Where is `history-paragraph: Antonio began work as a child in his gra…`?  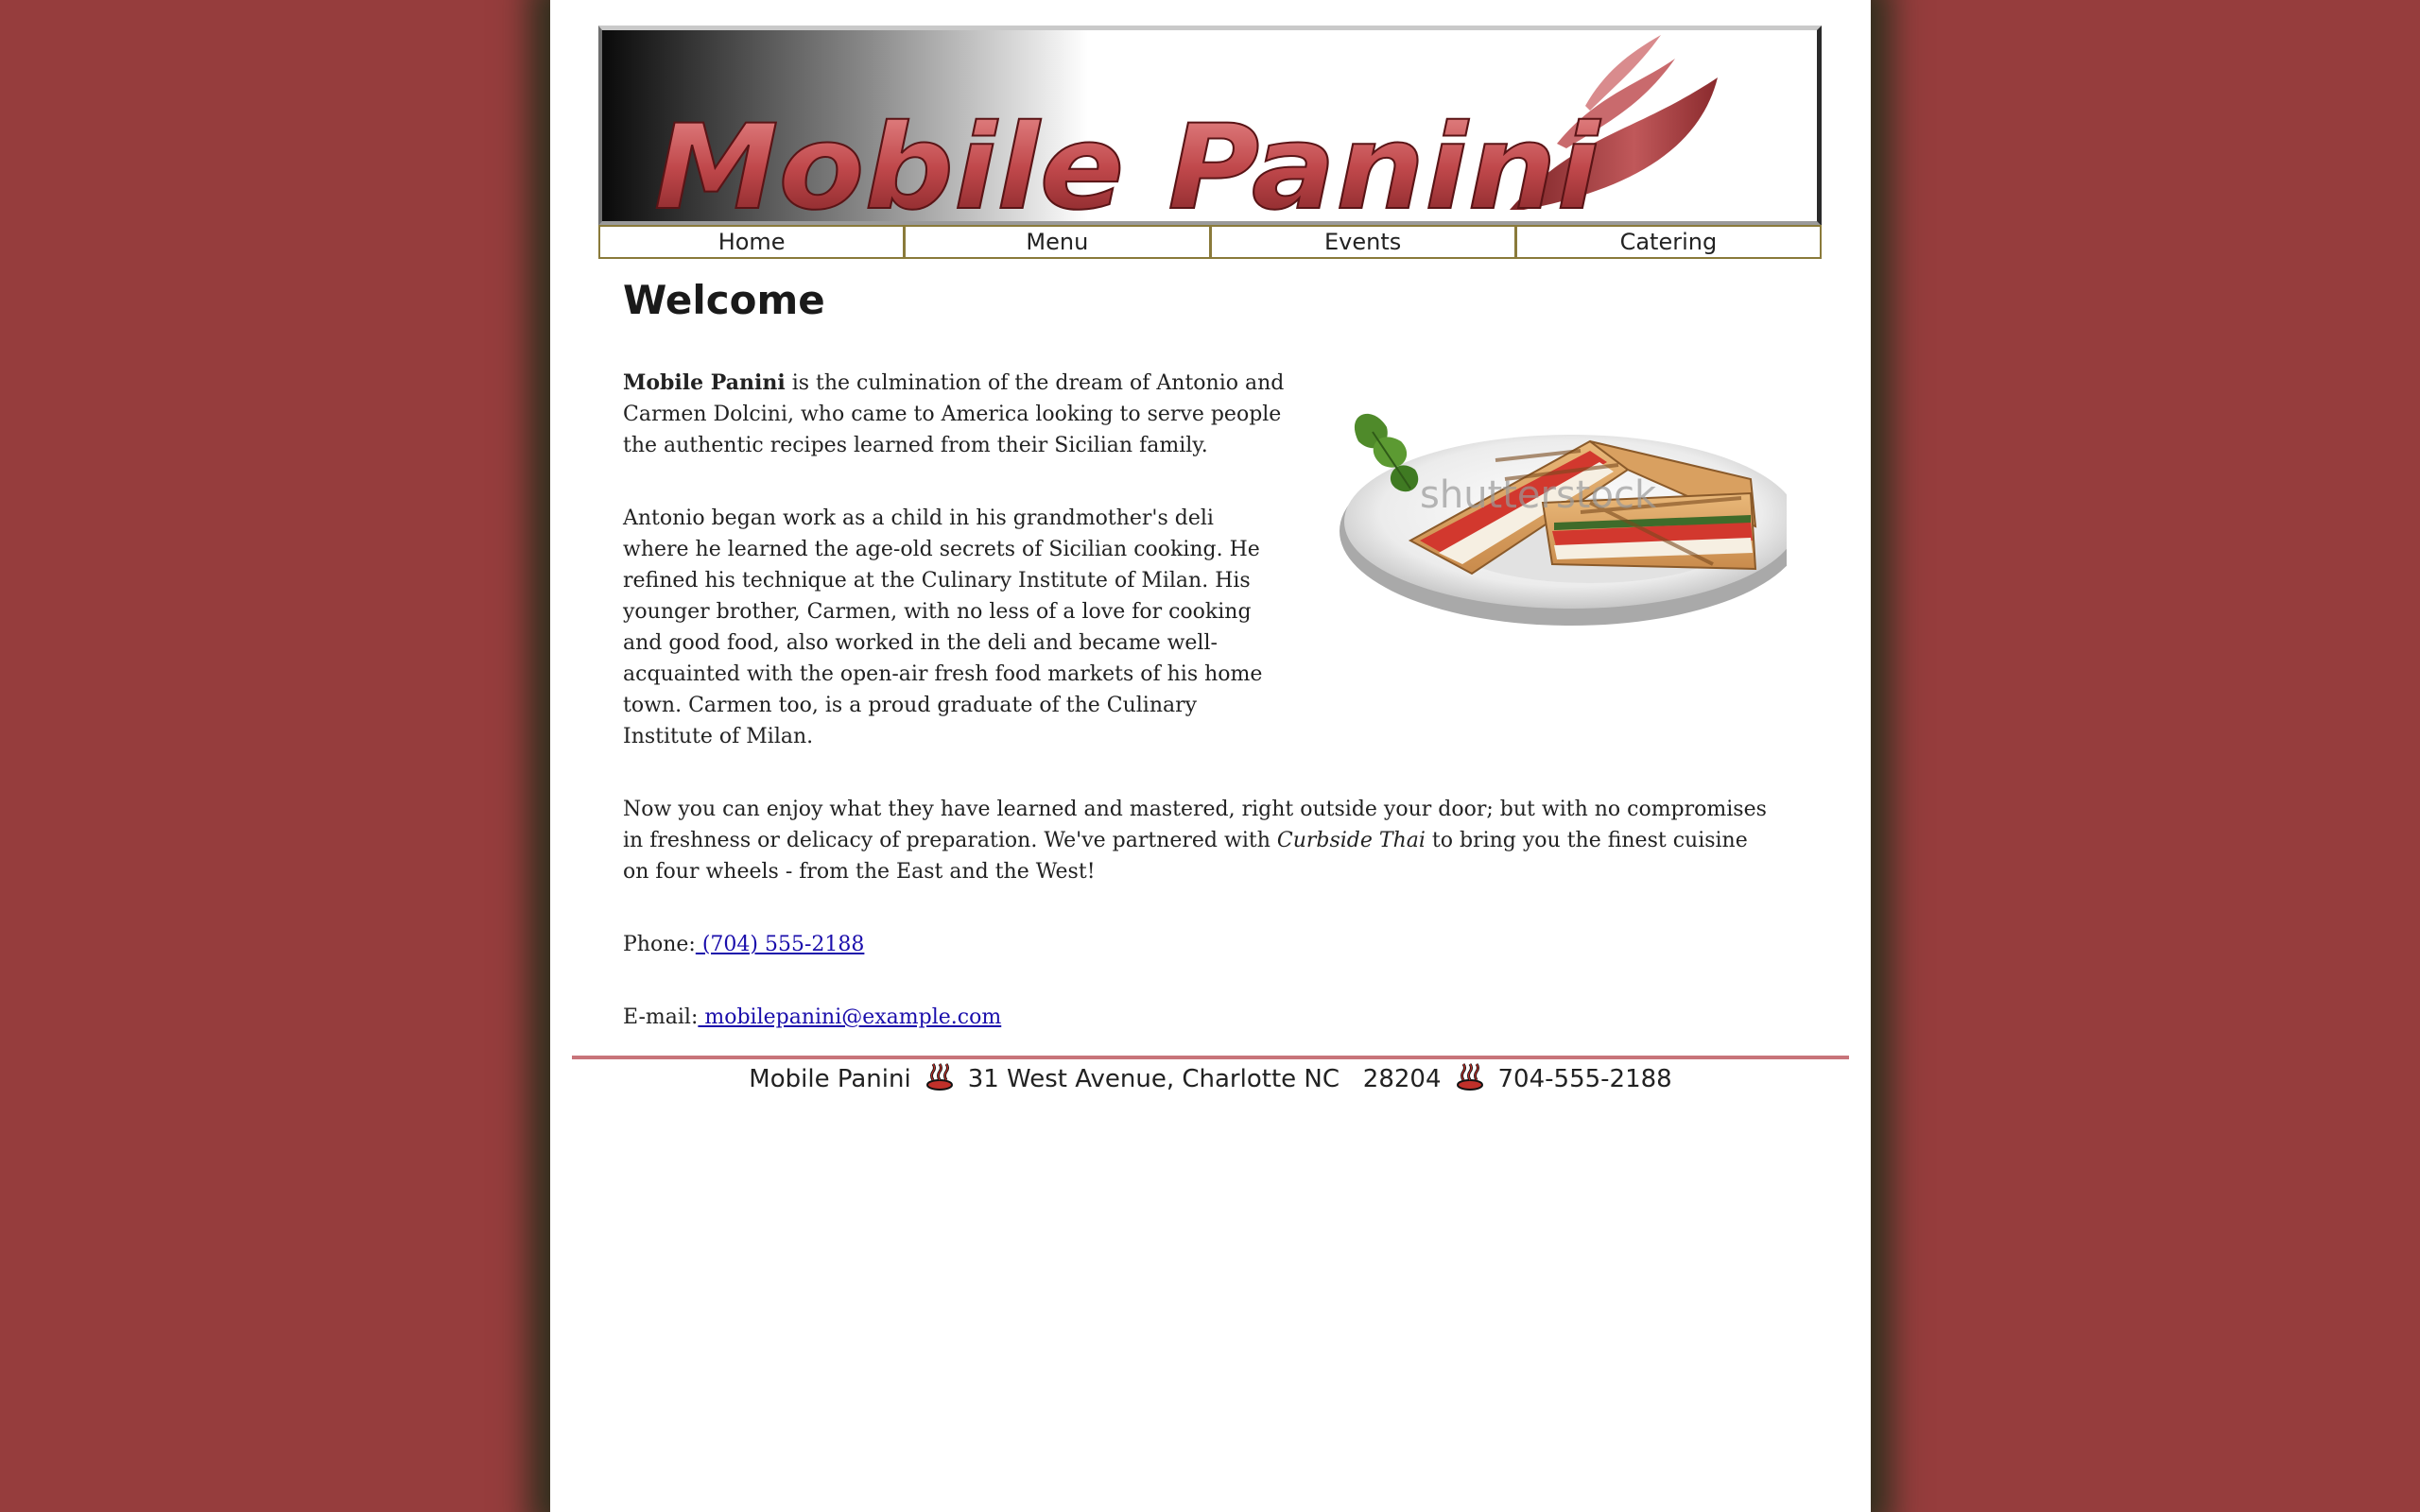 history-paragraph: Antonio began work as a child in his gra… is located at coordinates (943, 627).